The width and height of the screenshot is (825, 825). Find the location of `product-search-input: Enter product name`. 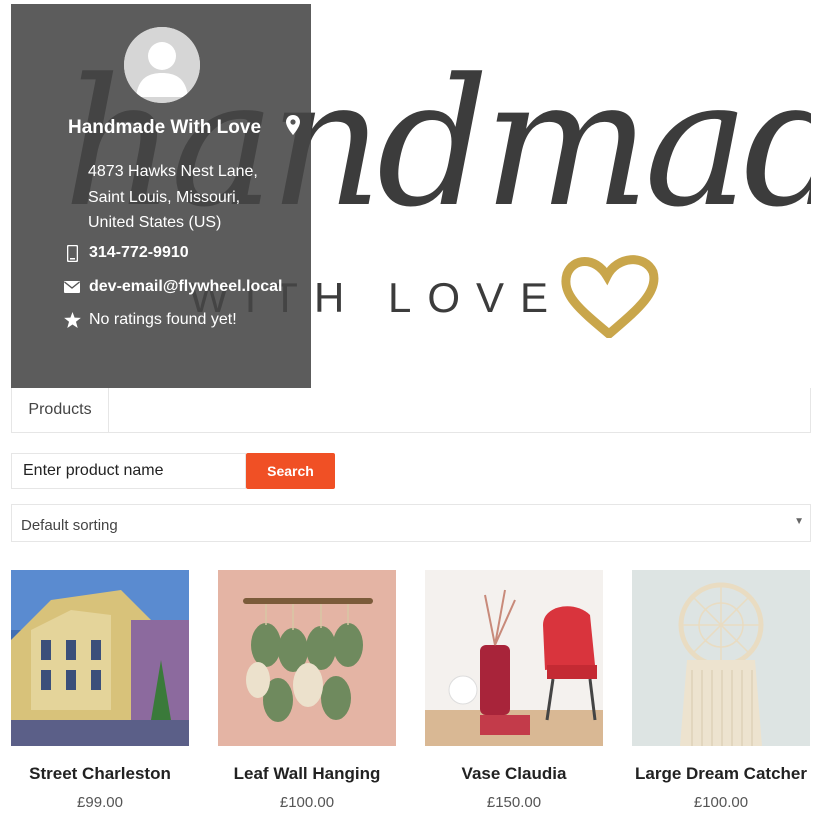

product-search-input: Enter product name is located at coordinates (128, 471).